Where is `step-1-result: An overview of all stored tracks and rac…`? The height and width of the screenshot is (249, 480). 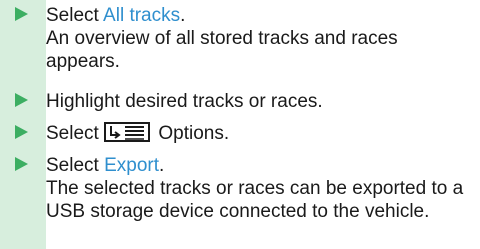 step-1-result: An overview of all stored tracks and rac… is located at coordinates (222, 50).